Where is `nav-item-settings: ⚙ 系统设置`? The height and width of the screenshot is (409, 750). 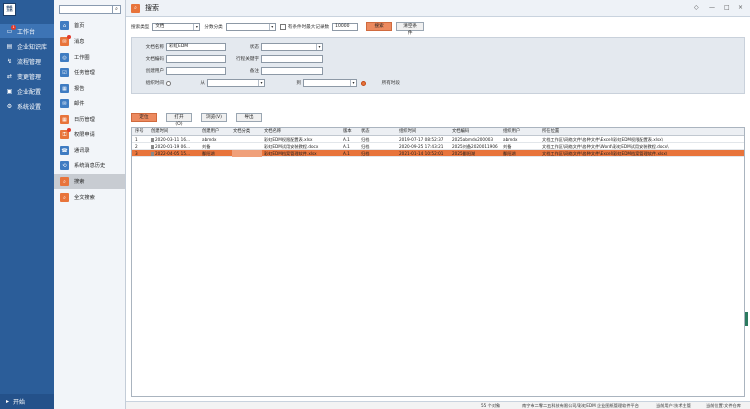 nav-item-settings: ⚙ 系统设置 is located at coordinates (27, 106).